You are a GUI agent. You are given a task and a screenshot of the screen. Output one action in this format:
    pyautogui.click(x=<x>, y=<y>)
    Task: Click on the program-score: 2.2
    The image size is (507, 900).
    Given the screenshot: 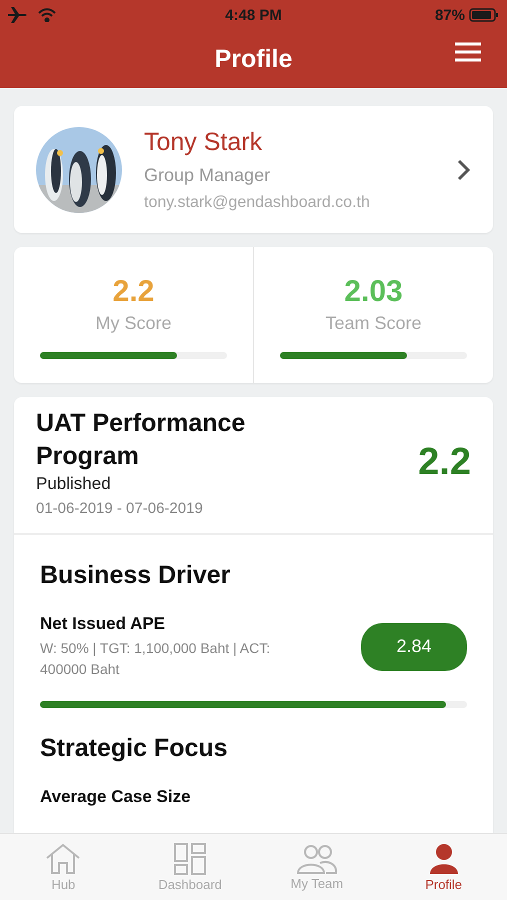 What is the action you would take?
    pyautogui.click(x=444, y=462)
    